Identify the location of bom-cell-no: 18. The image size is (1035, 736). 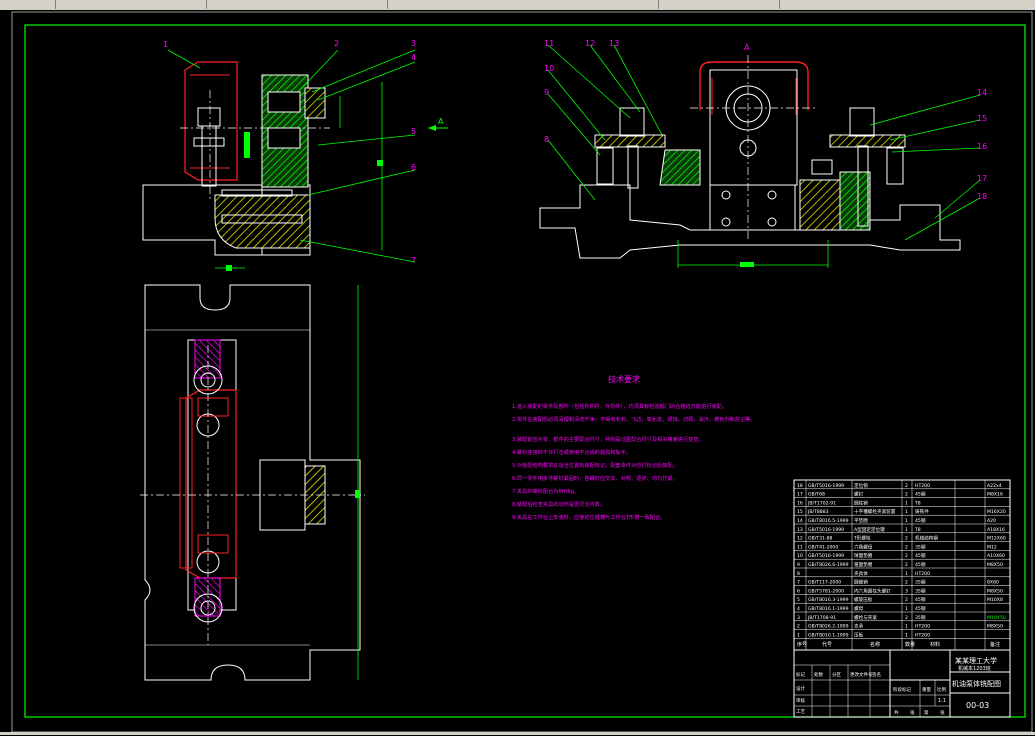
(800, 486).